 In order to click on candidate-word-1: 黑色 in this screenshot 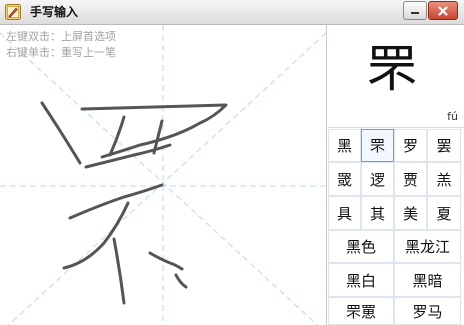, I will do `click(361, 246)`.